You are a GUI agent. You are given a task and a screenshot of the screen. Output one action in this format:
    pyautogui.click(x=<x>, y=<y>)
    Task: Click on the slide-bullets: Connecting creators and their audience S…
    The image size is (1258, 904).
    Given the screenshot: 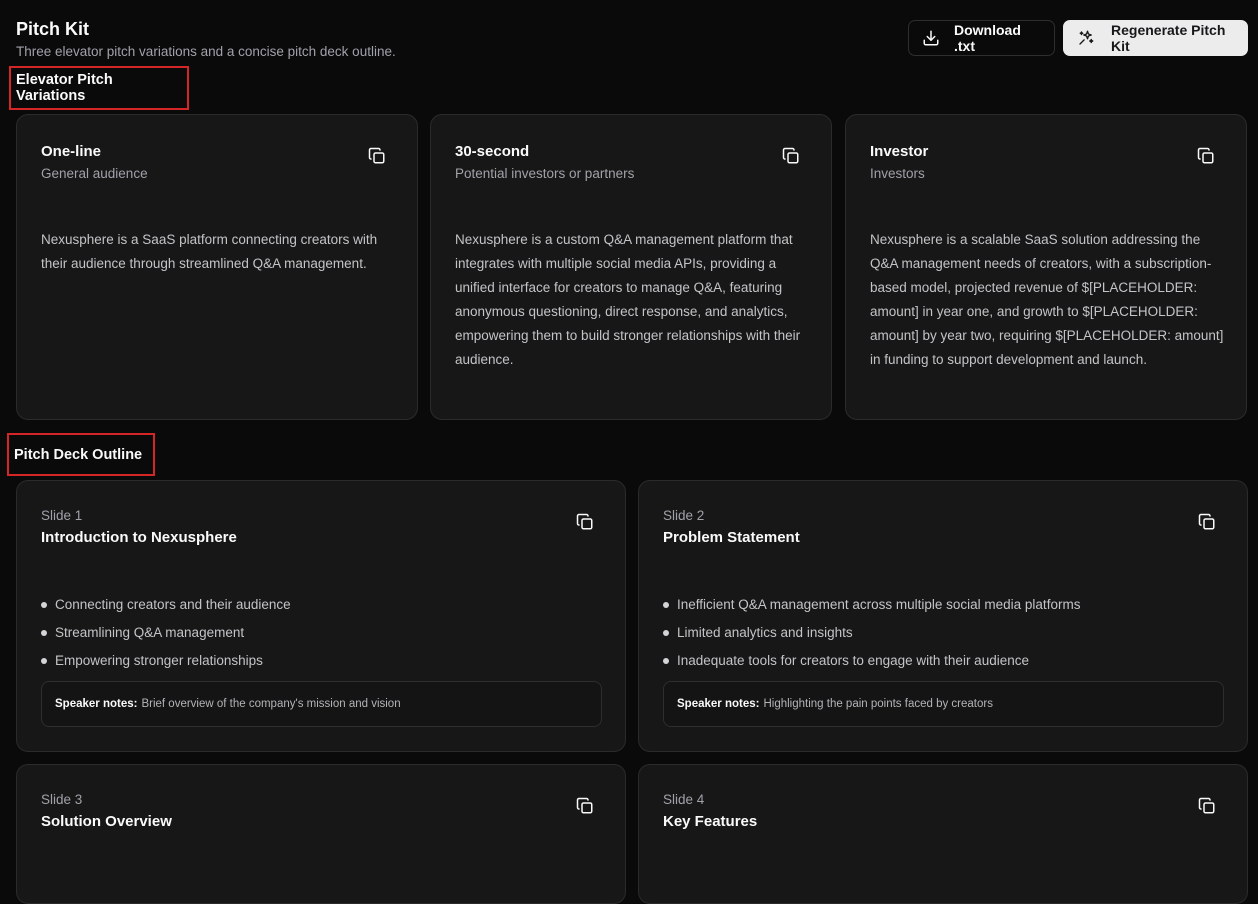 What is the action you would take?
    pyautogui.click(x=166, y=633)
    